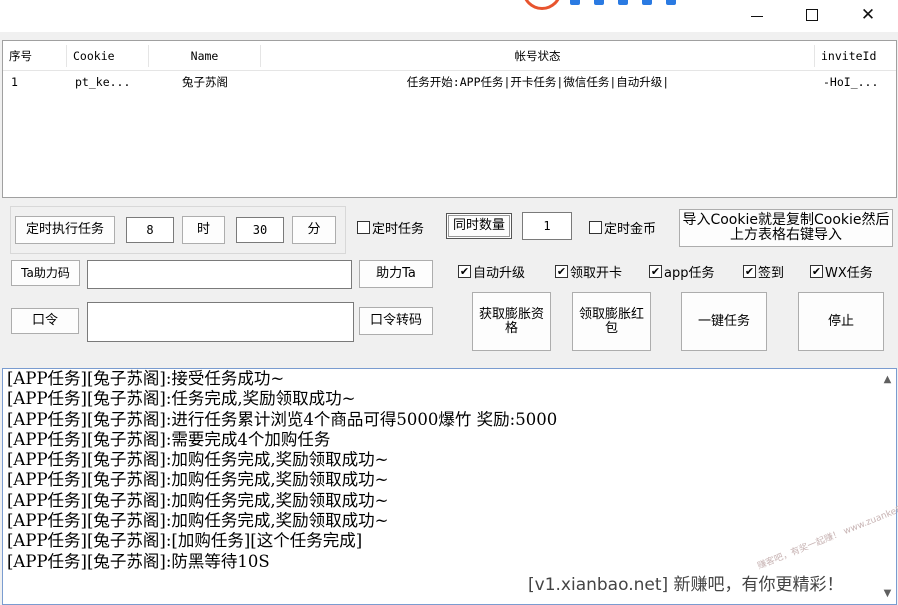 This screenshot has width=898, height=605. Describe the element at coordinates (611, 321) in the screenshot. I see `claim-redpacket-button: 领取膨胀红包` at that location.